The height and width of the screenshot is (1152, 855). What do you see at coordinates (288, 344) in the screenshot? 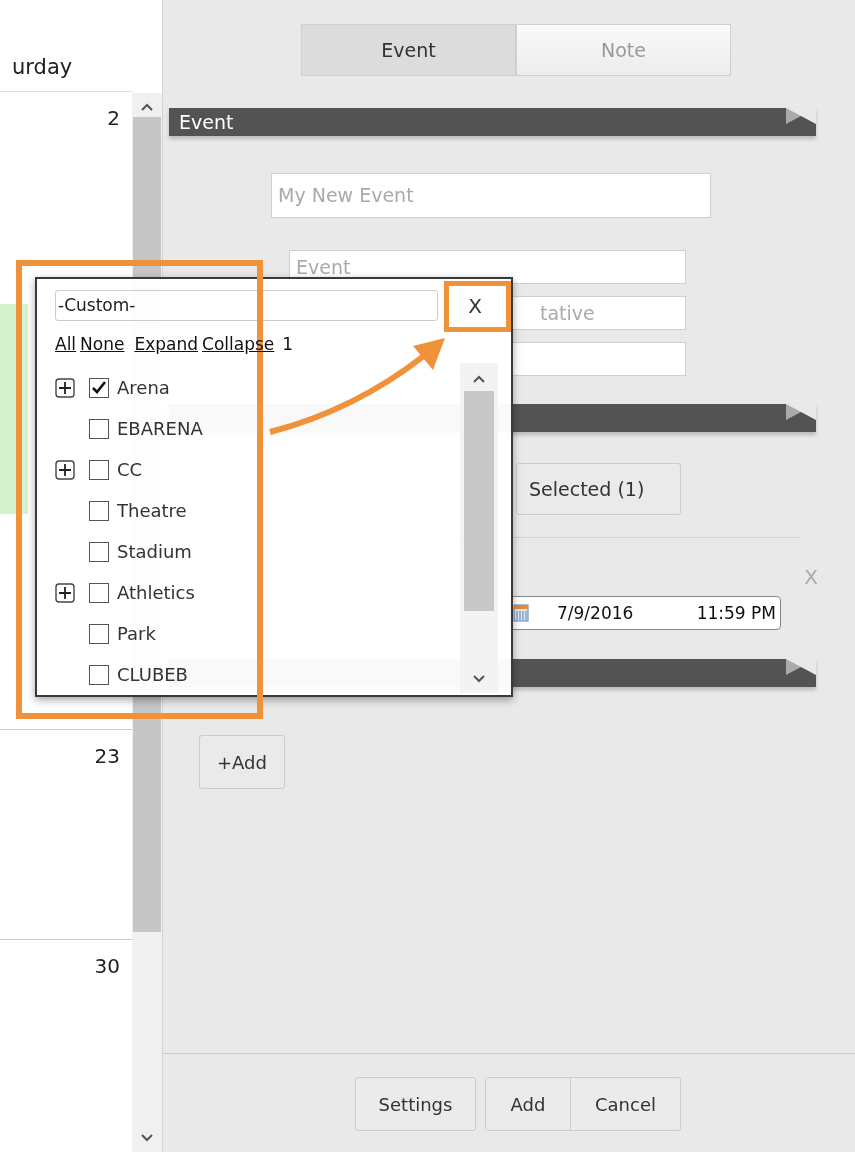
I see `selected-count: 1` at bounding box center [288, 344].